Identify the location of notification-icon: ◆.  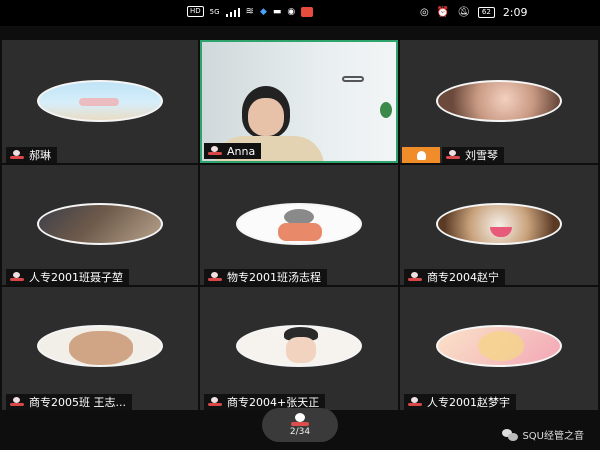
(263, 11).